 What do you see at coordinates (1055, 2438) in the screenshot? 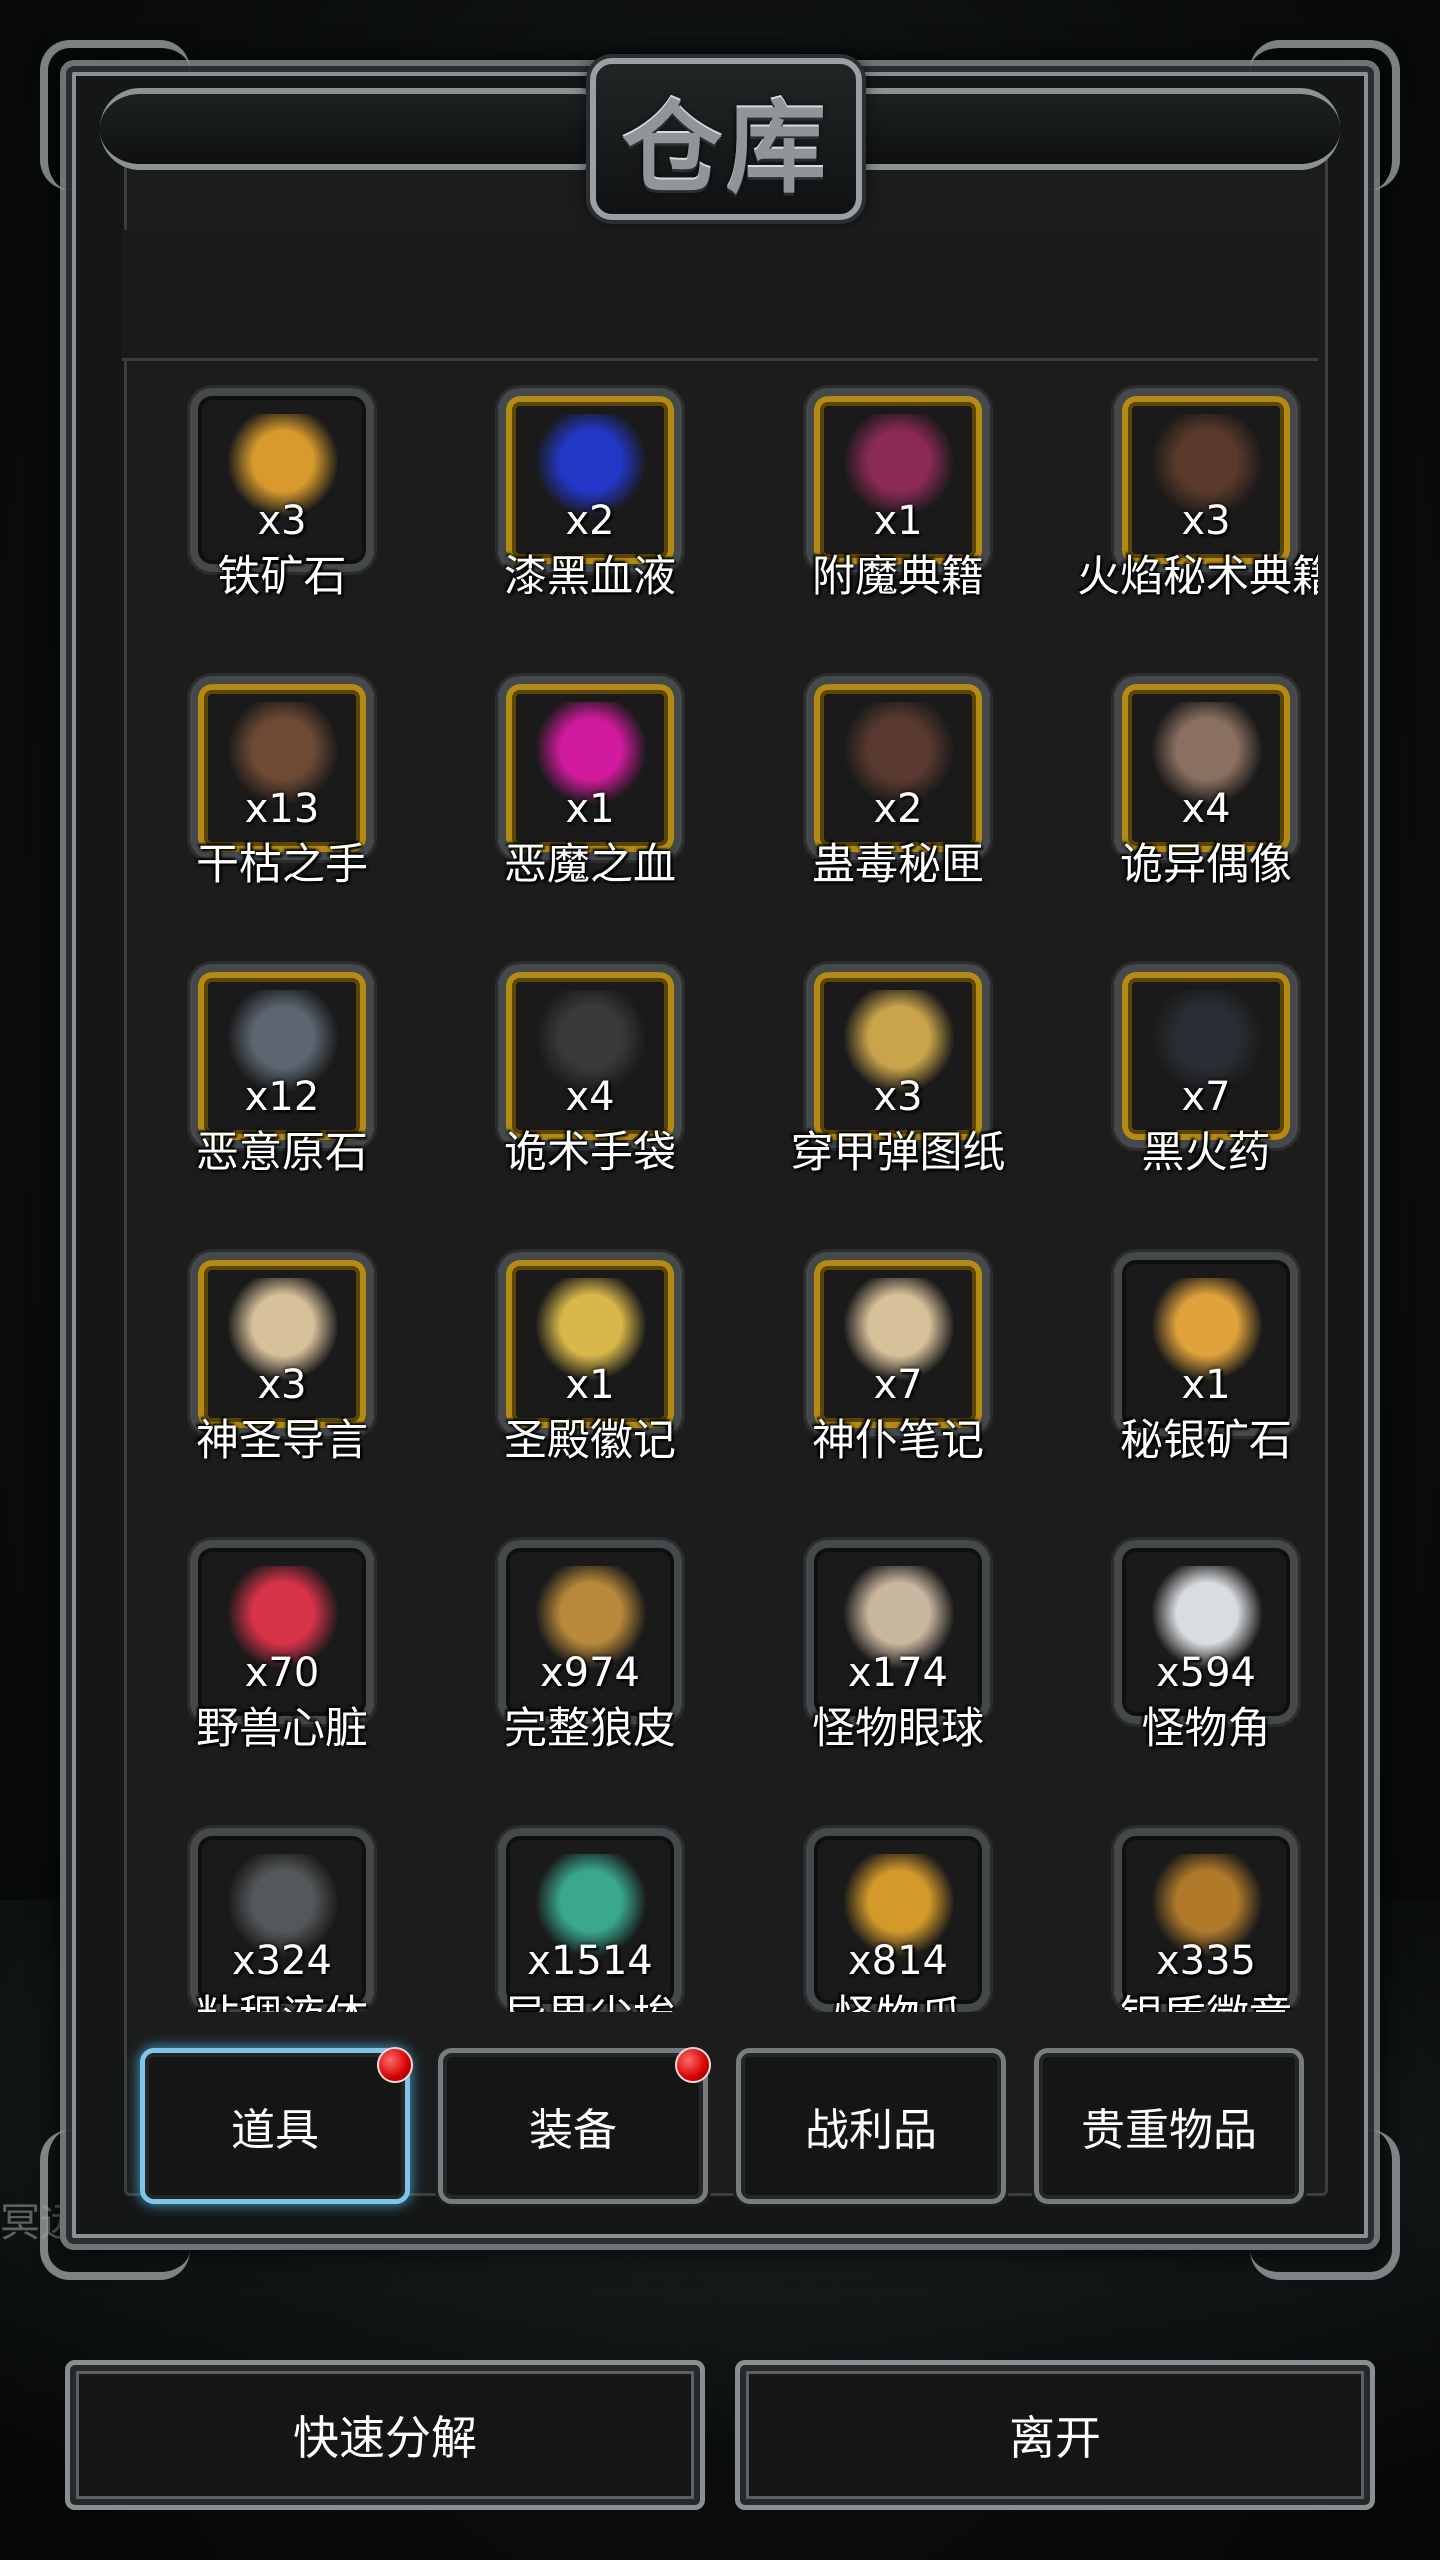
I see `leave-label: 离开` at bounding box center [1055, 2438].